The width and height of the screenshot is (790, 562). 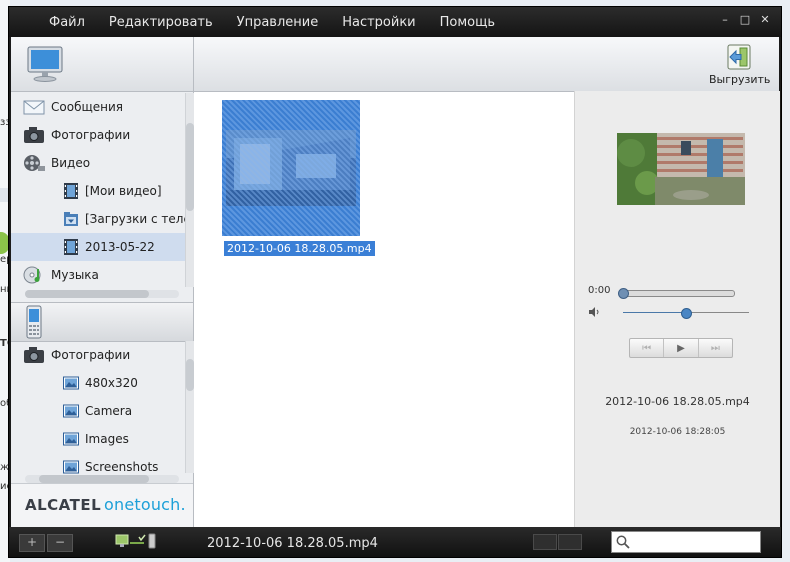 I want to click on tree-item-screenshots: Screenshots, so click(x=98, y=465).